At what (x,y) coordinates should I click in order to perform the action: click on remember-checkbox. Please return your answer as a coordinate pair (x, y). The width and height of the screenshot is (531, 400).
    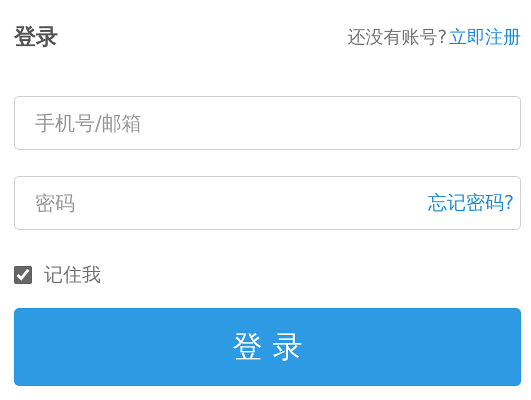
    Looking at the image, I should click on (23, 275).